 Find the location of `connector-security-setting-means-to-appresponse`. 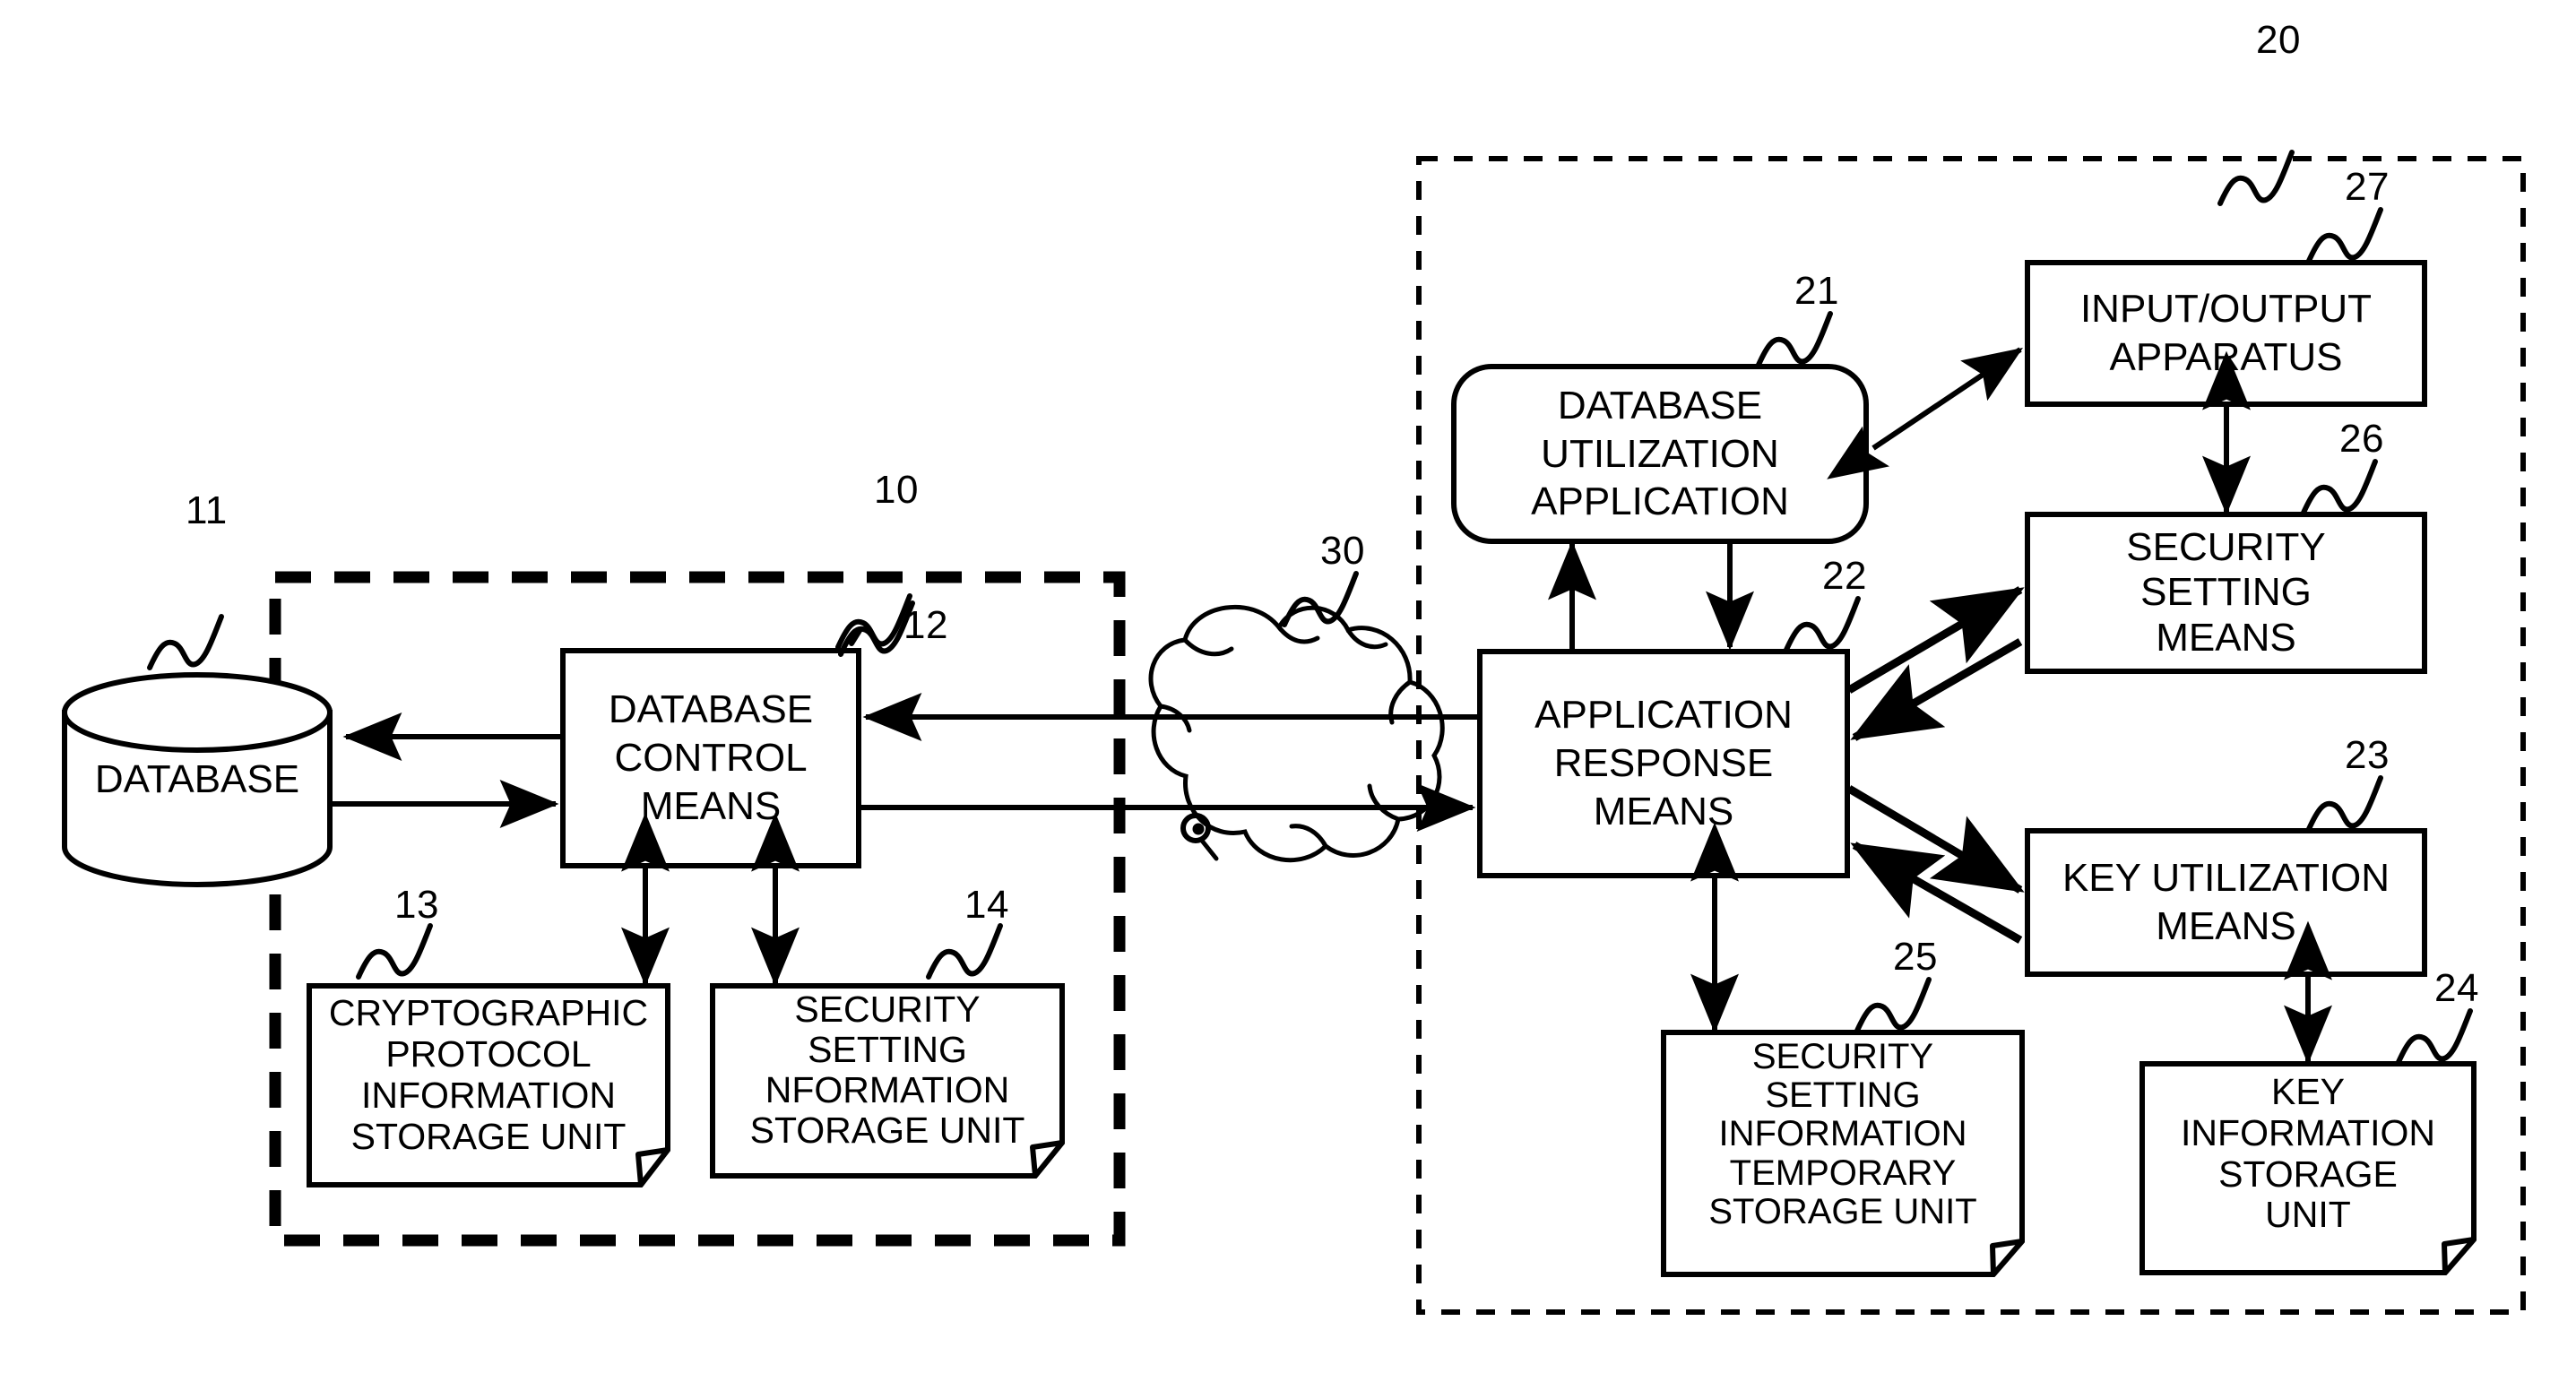

connector-security-setting-means-to-appresponse is located at coordinates (1936, 690).